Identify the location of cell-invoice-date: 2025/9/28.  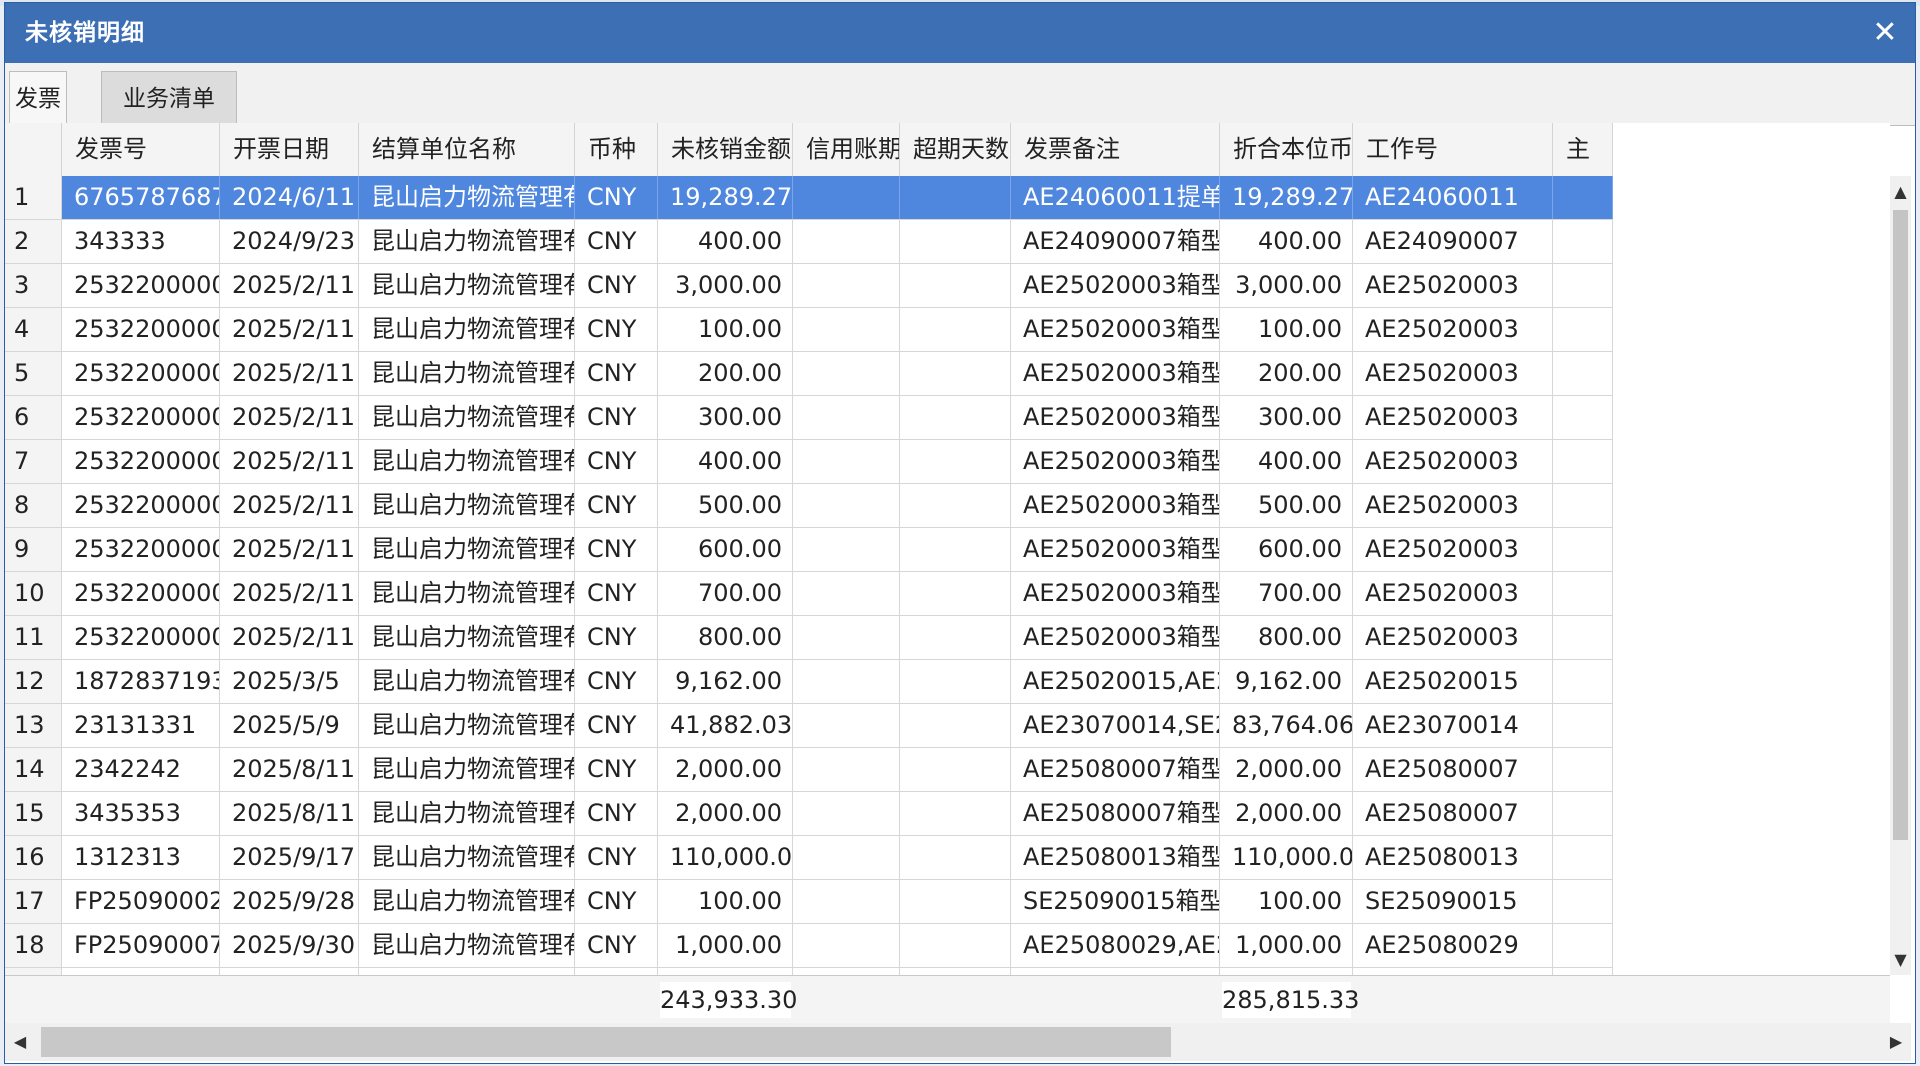
(289, 901).